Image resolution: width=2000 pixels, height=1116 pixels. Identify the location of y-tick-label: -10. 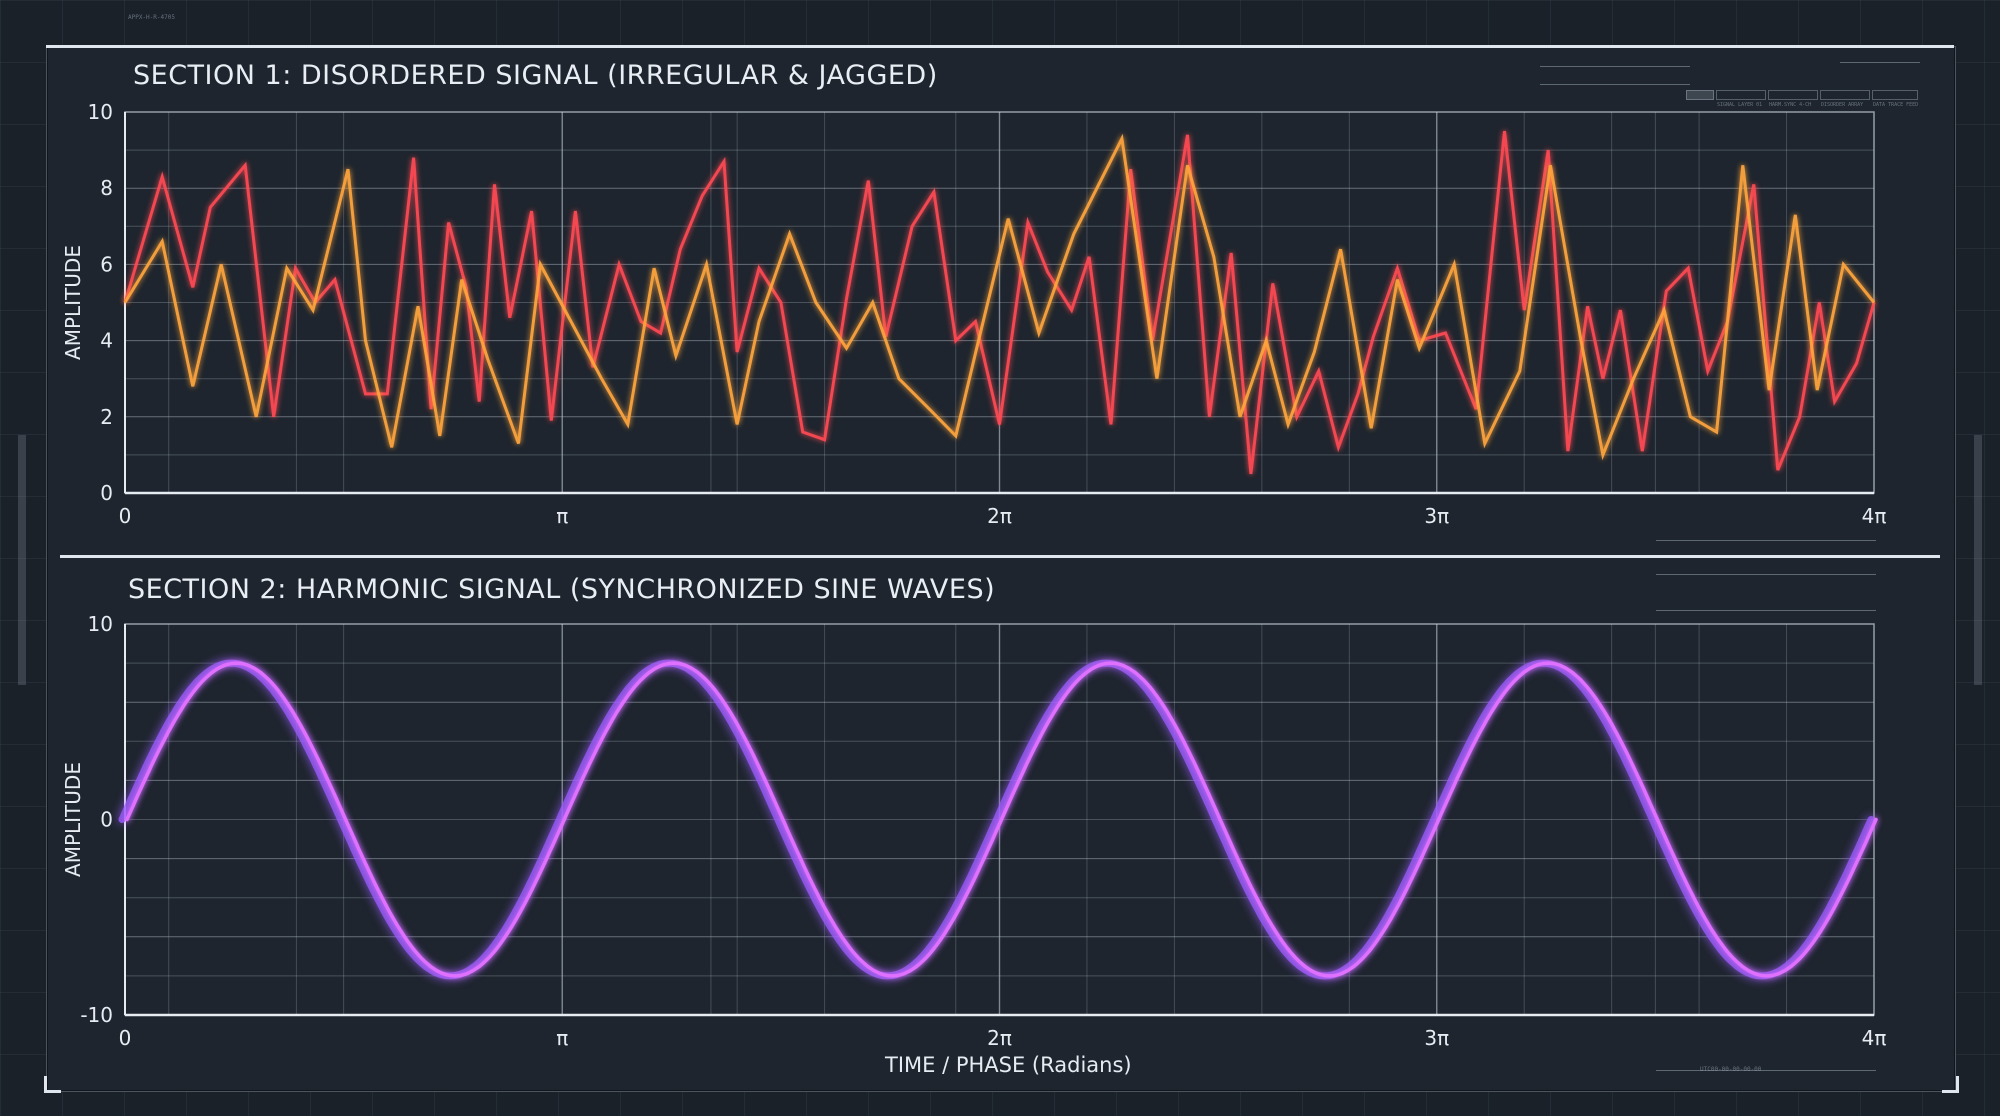
(96, 1015).